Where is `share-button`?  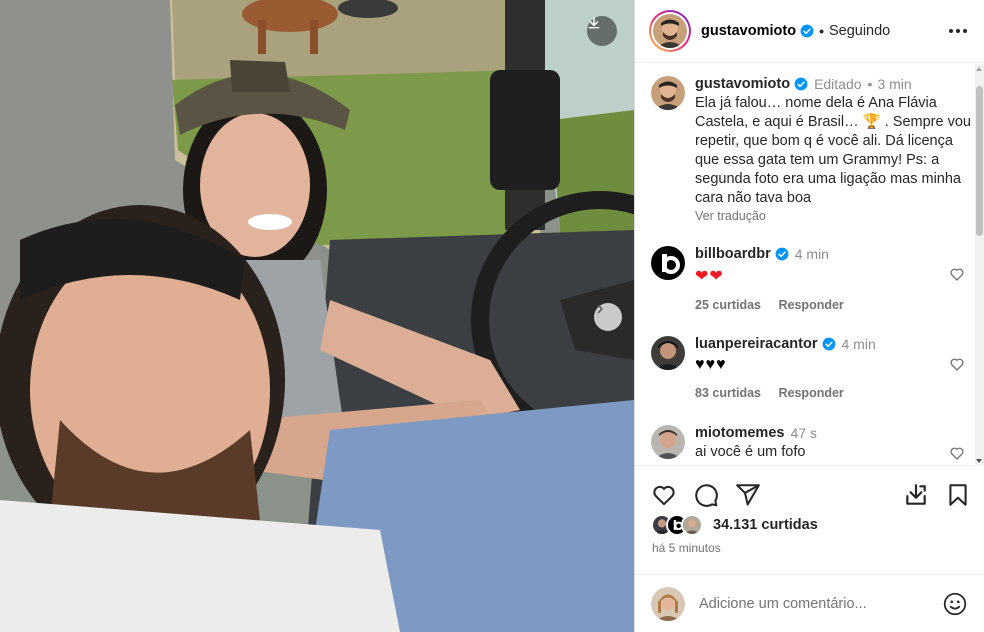
share-button is located at coordinates (748, 495).